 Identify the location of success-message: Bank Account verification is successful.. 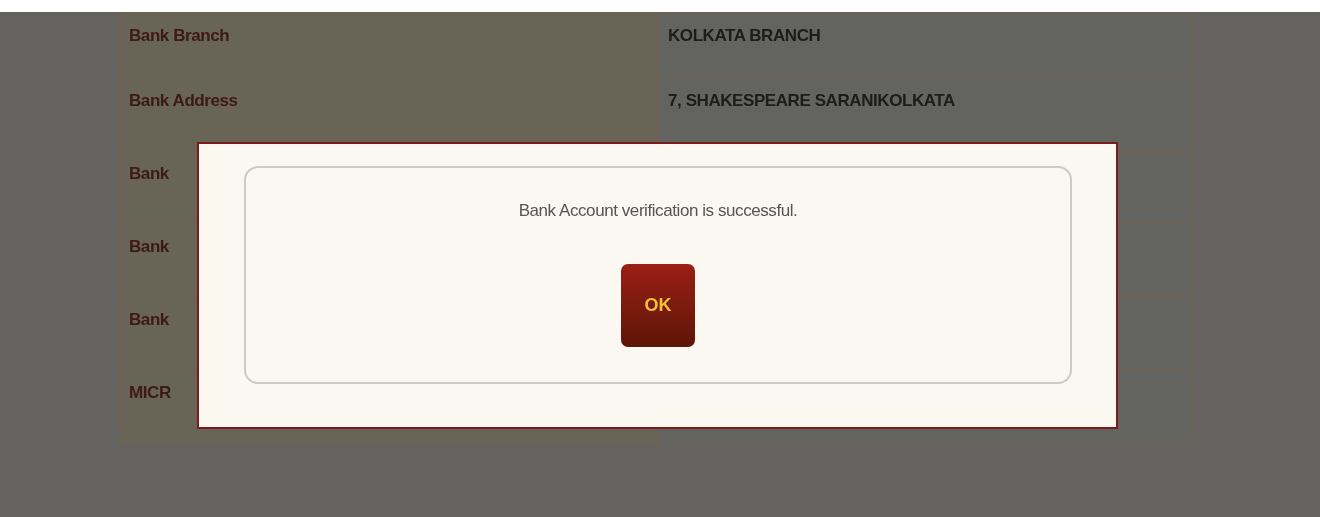
(658, 211).